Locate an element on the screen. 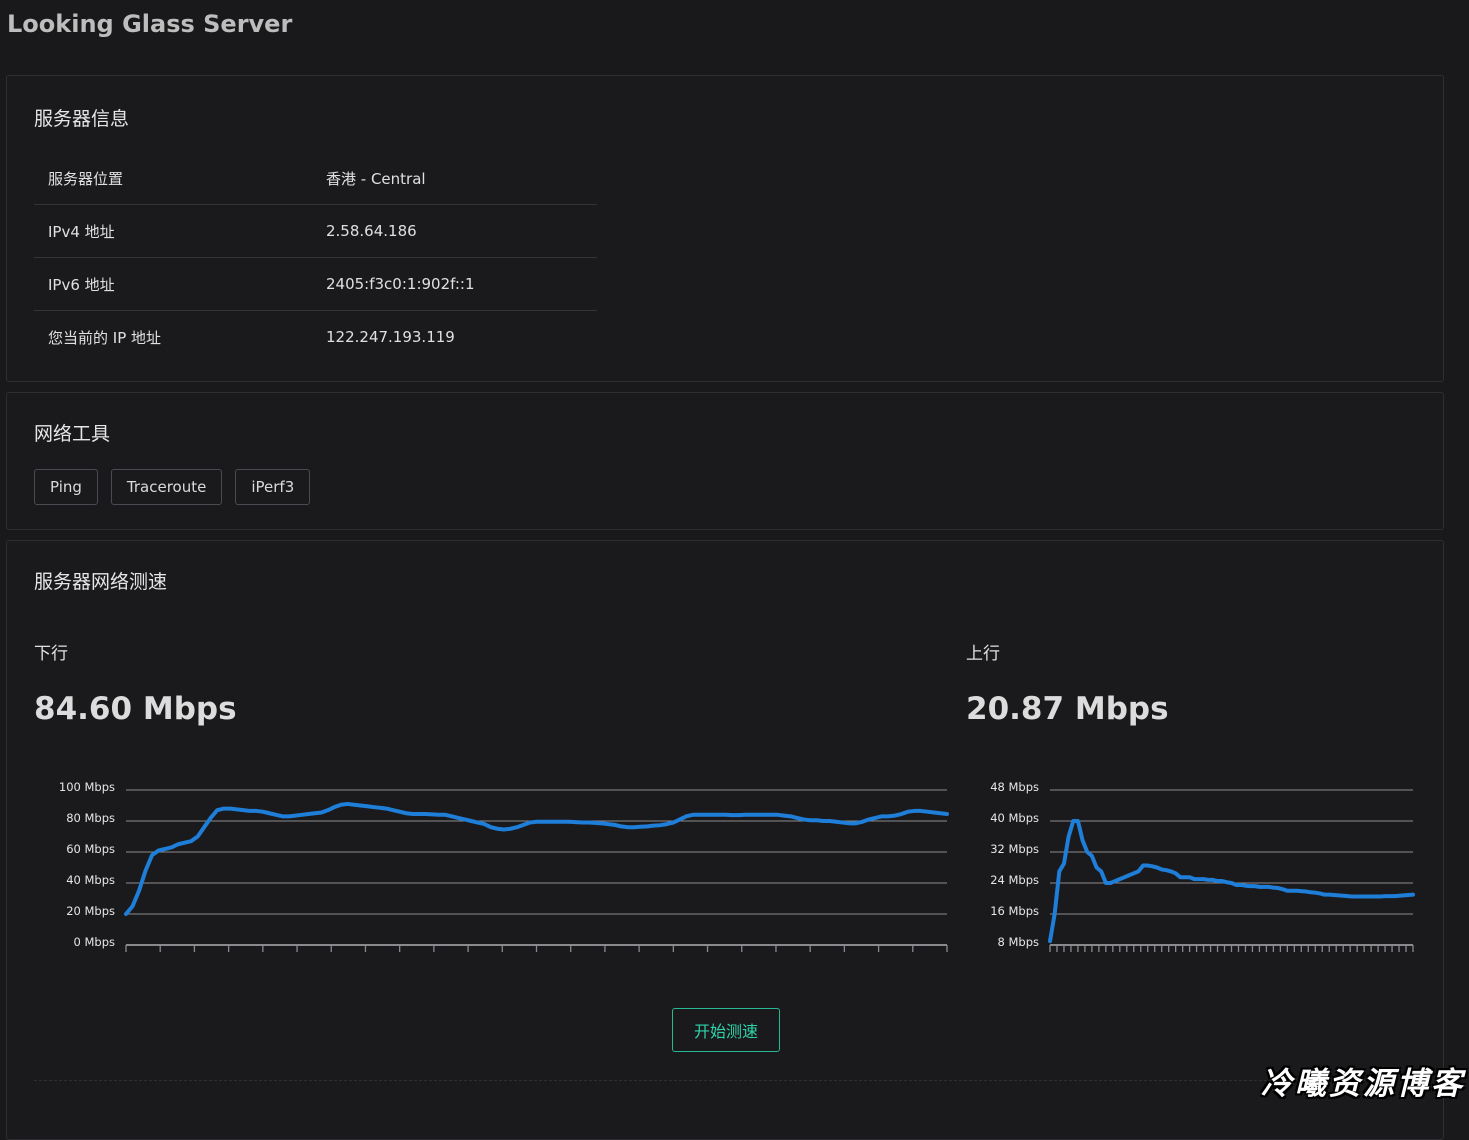 The width and height of the screenshot is (1469, 1140). info-value: 122.247.193.119 is located at coordinates (390, 337).